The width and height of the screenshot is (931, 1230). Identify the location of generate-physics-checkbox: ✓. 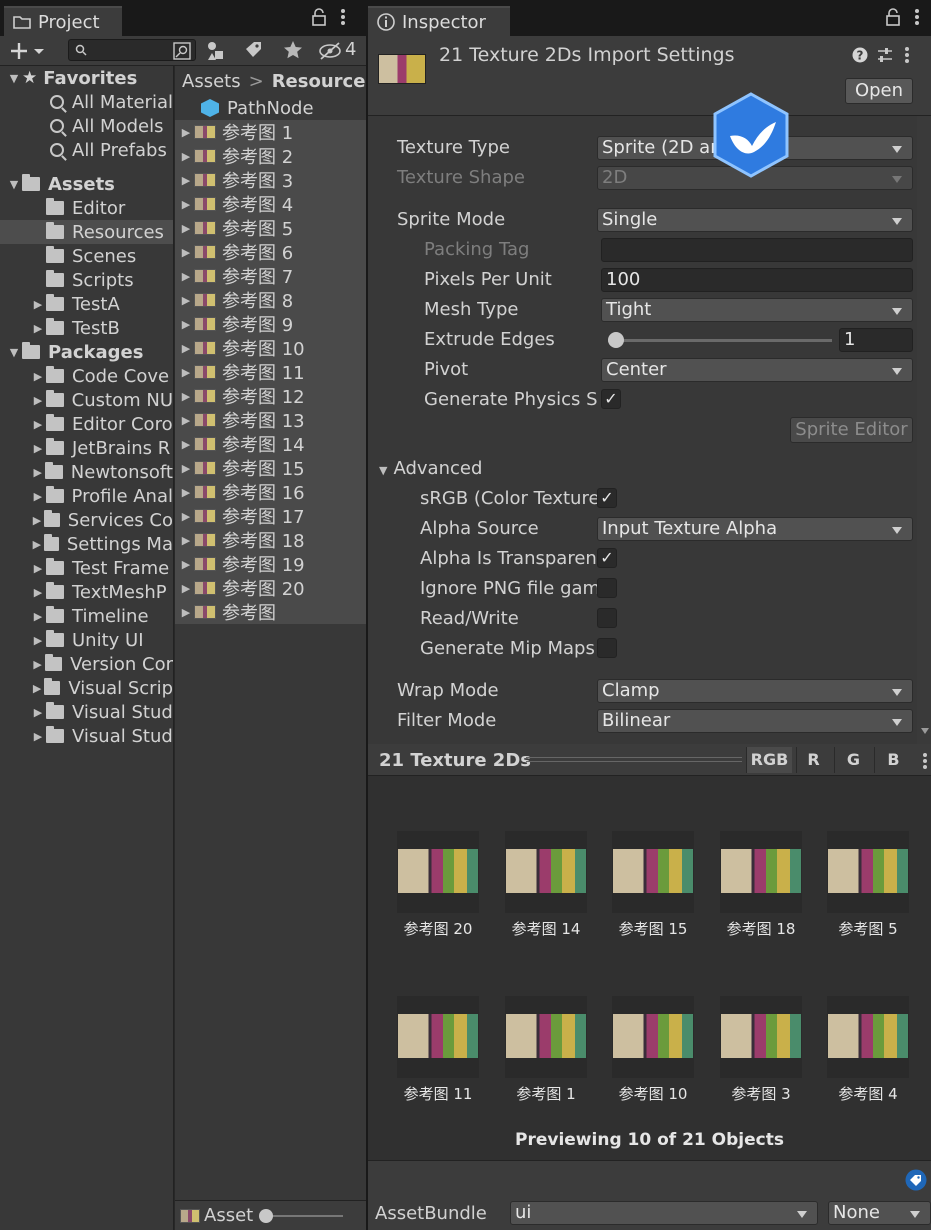
(611, 399).